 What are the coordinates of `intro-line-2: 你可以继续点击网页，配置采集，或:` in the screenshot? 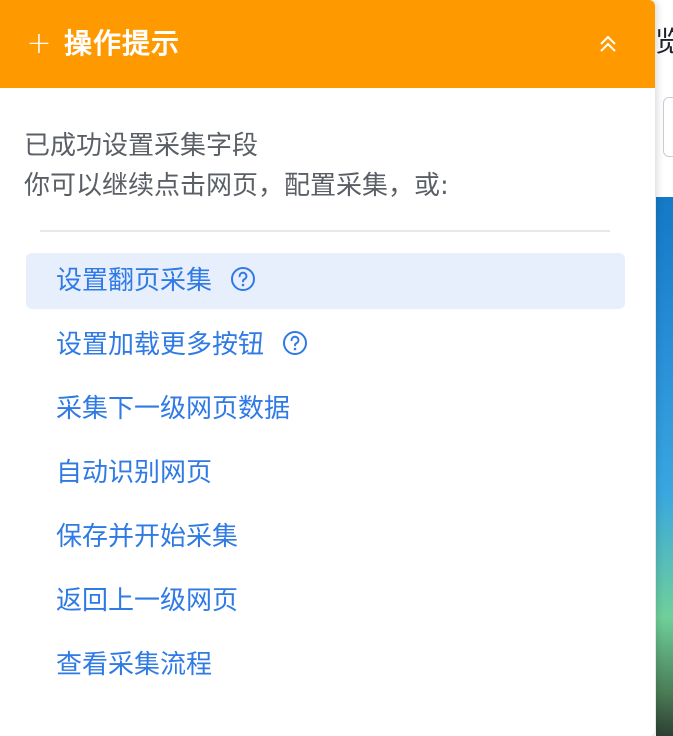 It's located at (236, 186).